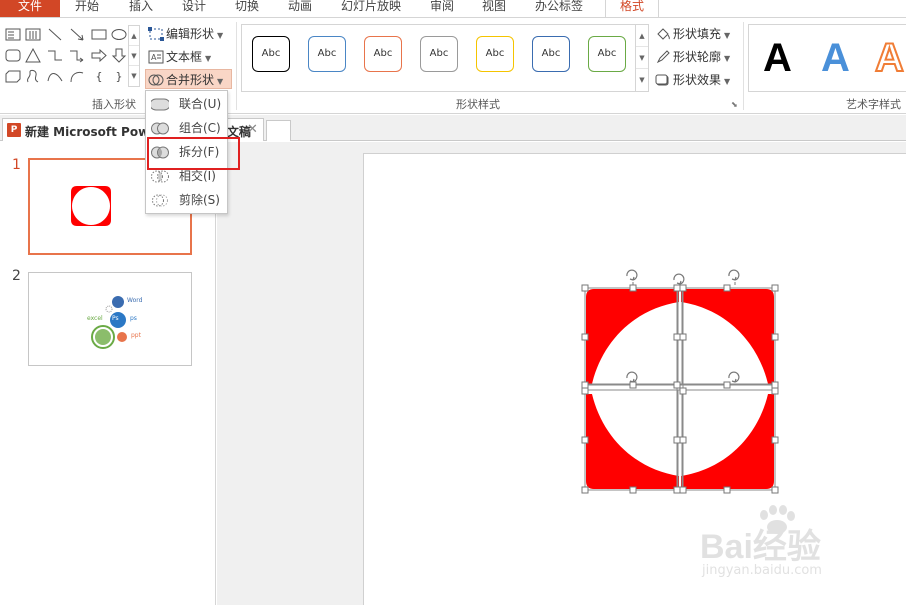 This screenshot has width=906, height=605. I want to click on thumbnail-label-ppt: ppt, so click(136, 335).